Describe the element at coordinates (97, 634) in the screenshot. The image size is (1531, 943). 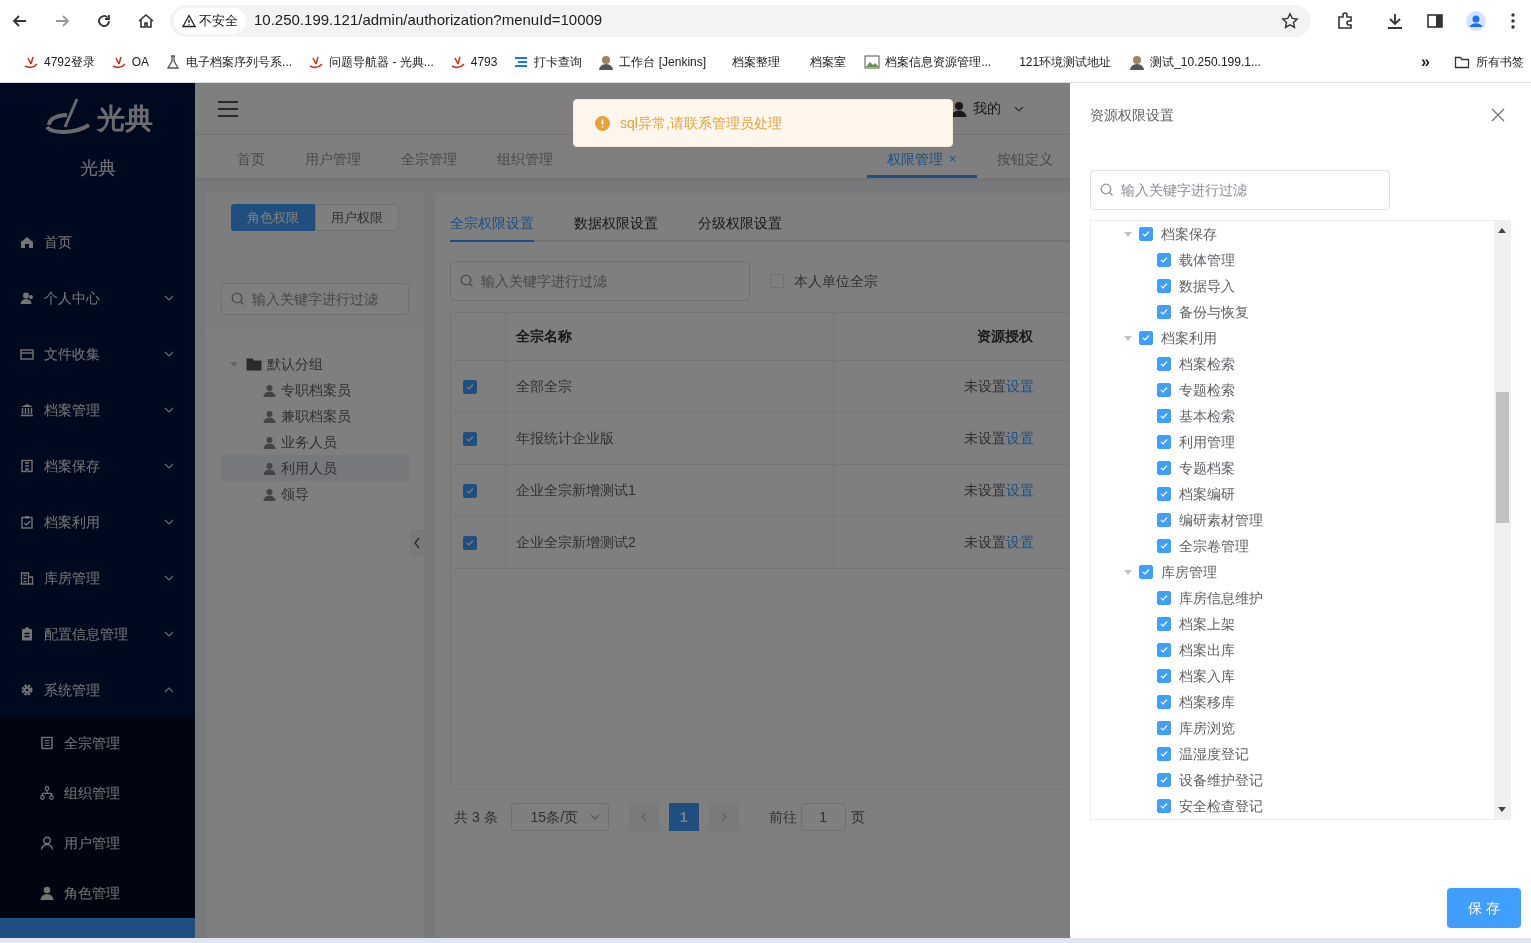
I see `menu-item: 配置信息管理` at that location.